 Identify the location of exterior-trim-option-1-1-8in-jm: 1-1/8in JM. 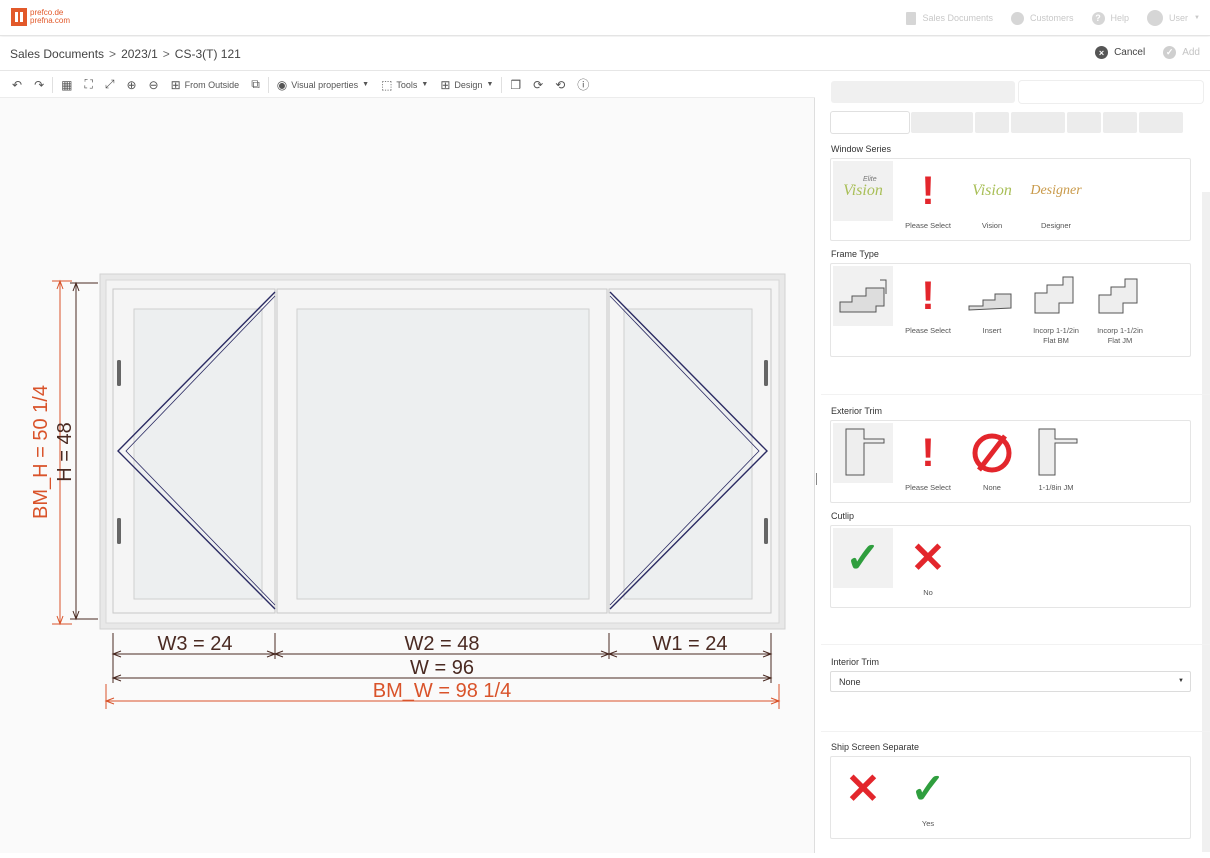
(1056, 458).